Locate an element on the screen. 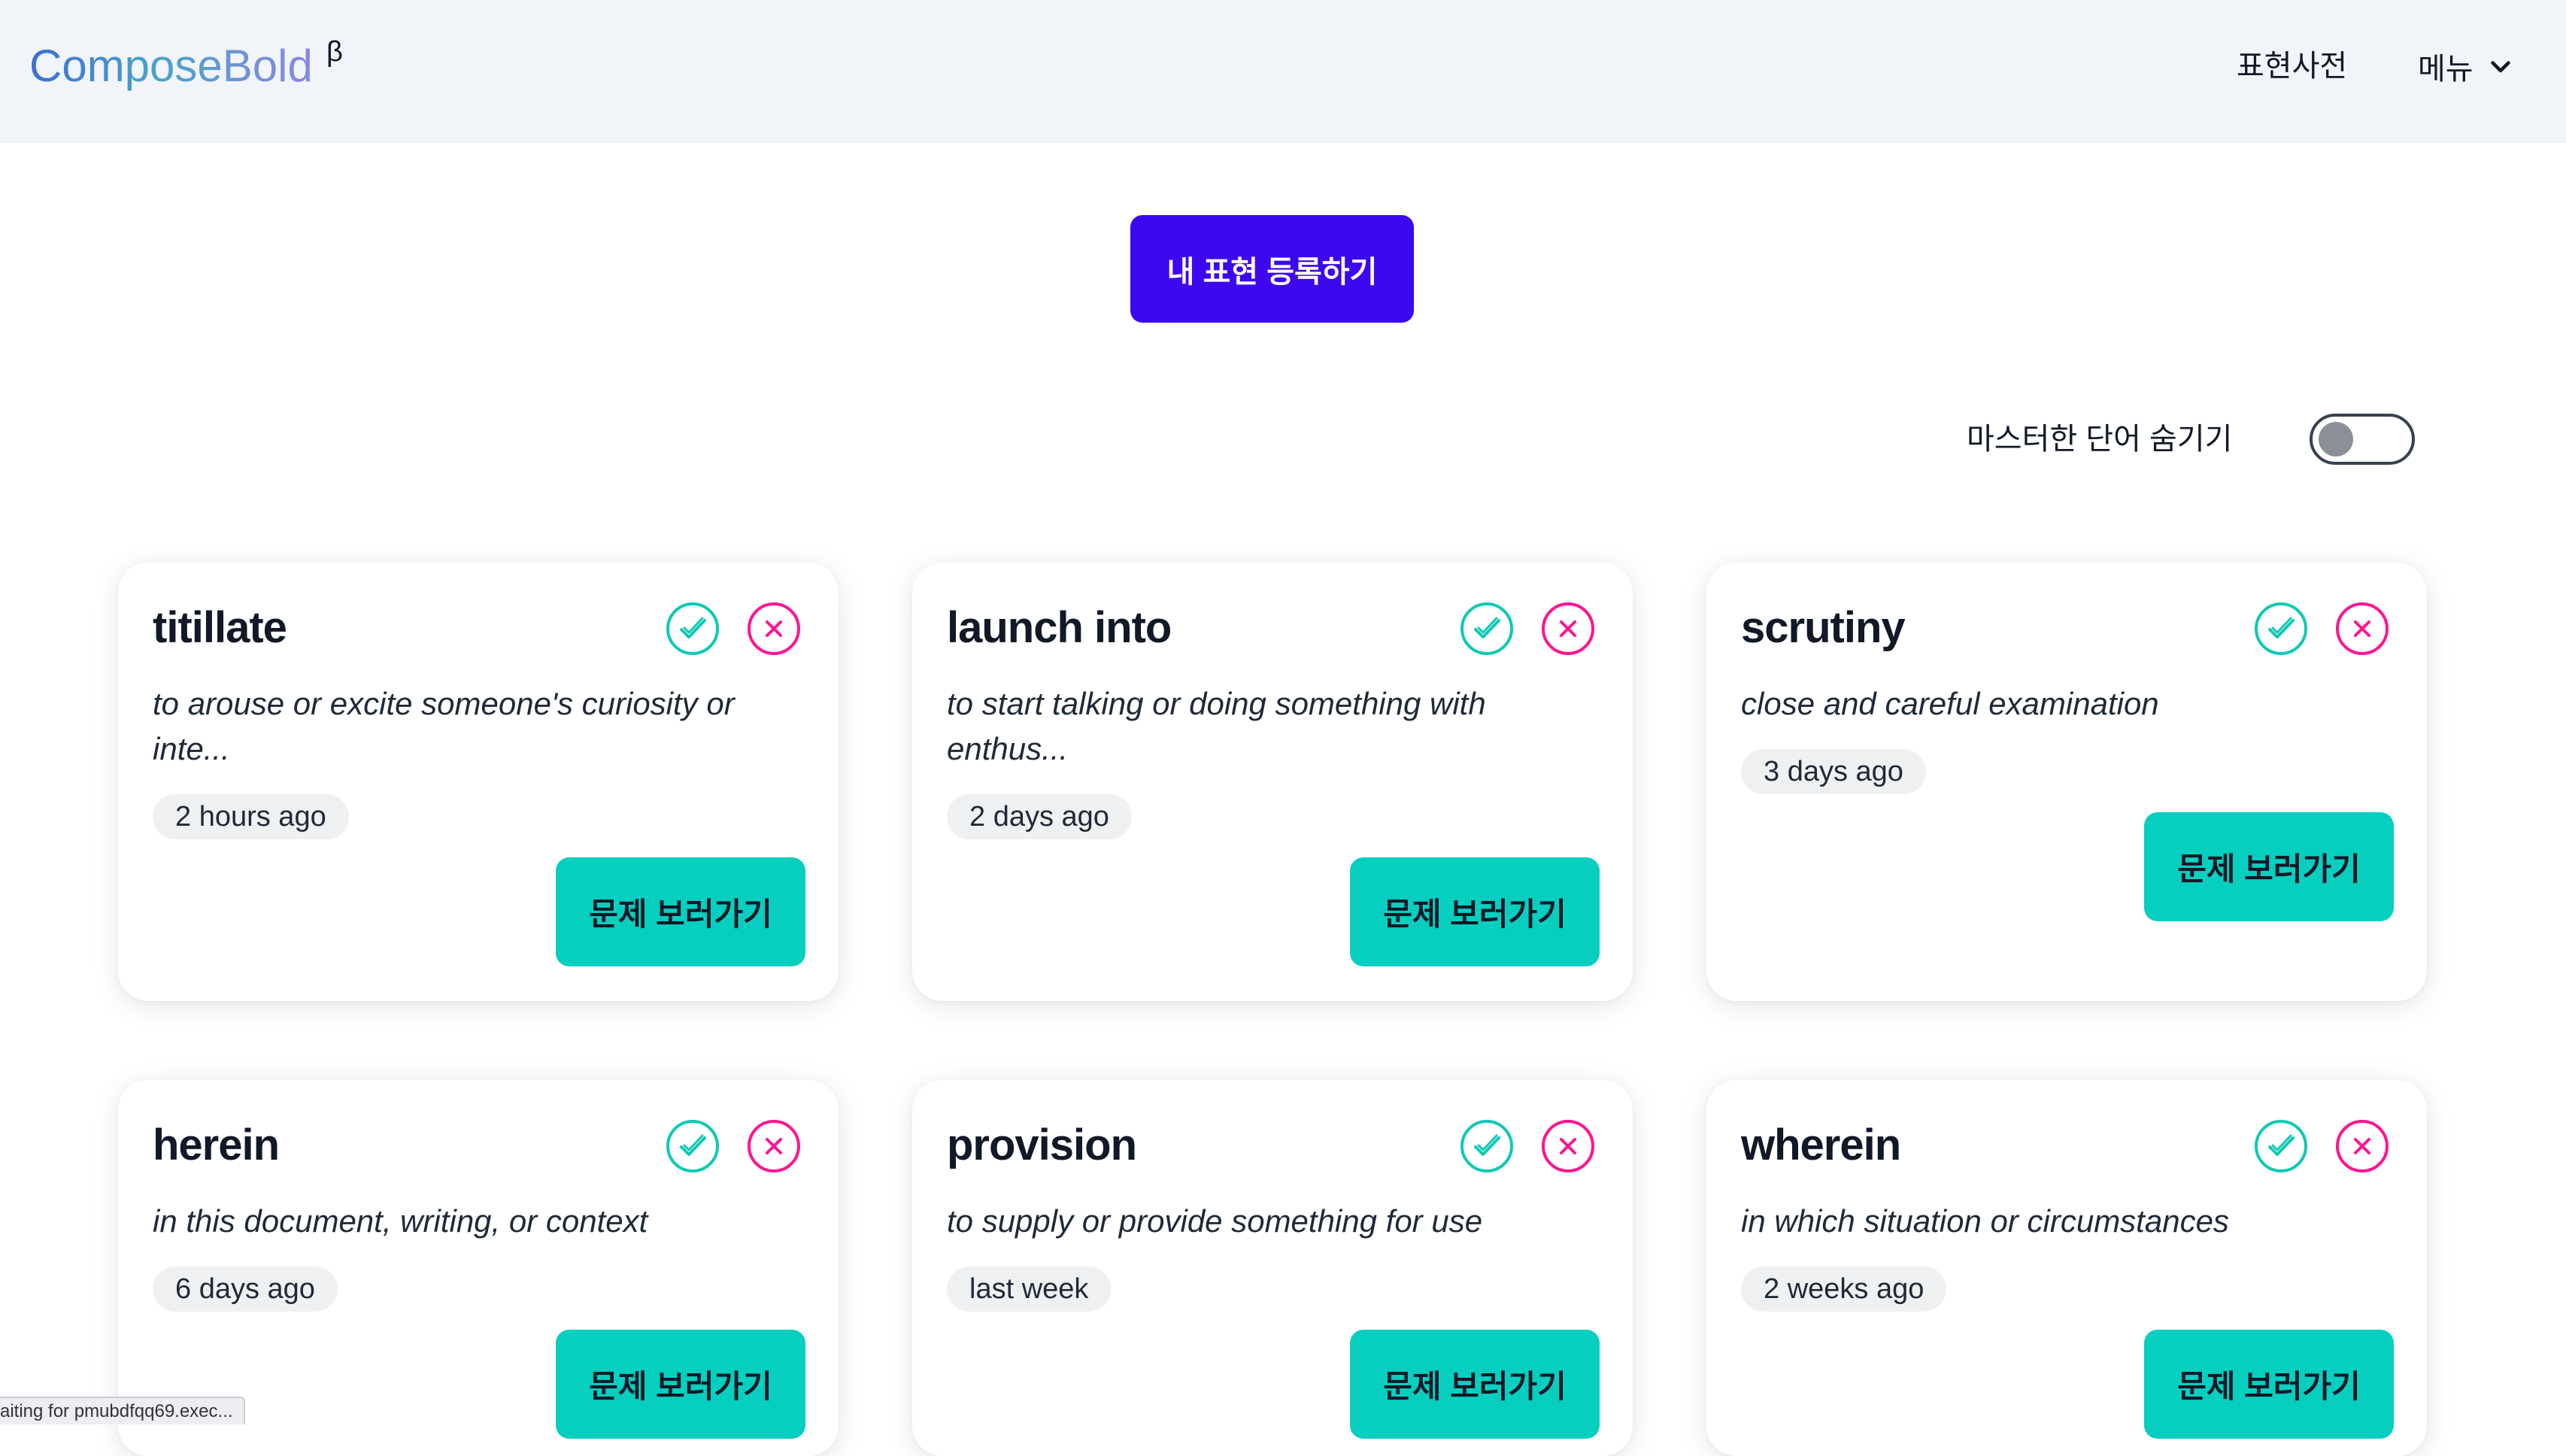 This screenshot has width=2566, height=1456. nav-menu-dropdown: 메뉴 is located at coordinates (2466, 66).